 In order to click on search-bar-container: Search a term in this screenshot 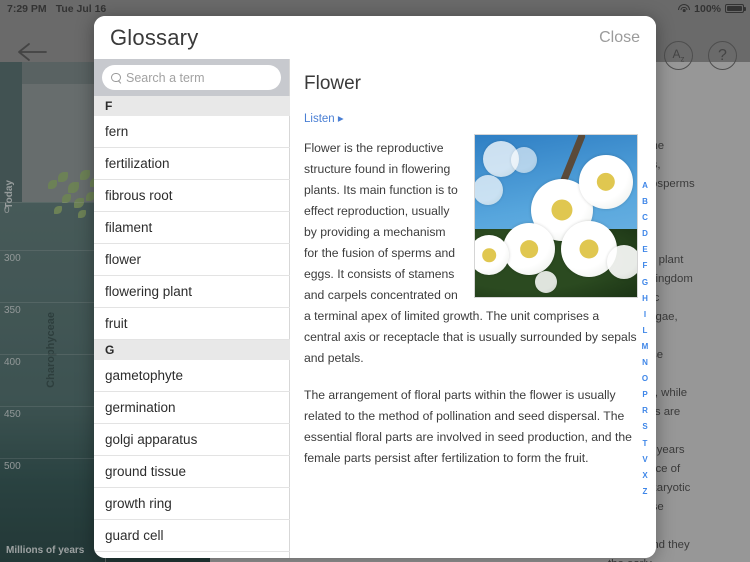, I will do `click(191, 77)`.